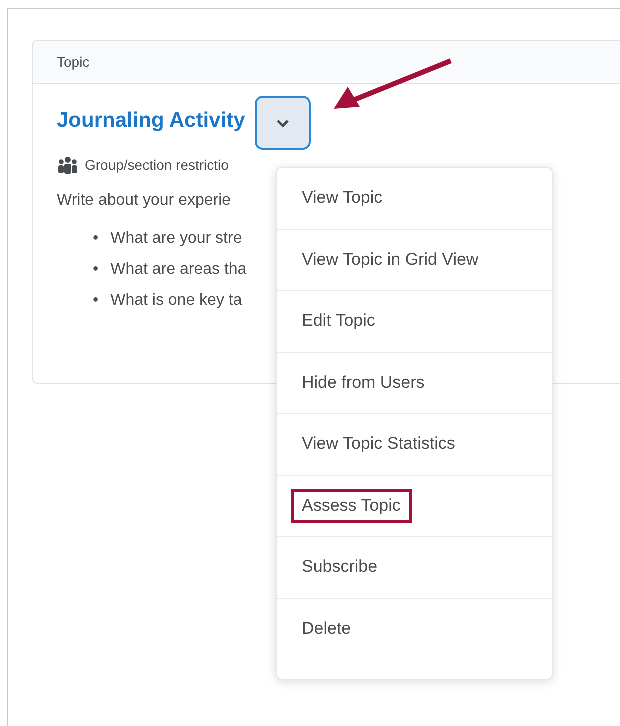  Describe the element at coordinates (338, 321) in the screenshot. I see `menu-item: Edit Topic` at that location.